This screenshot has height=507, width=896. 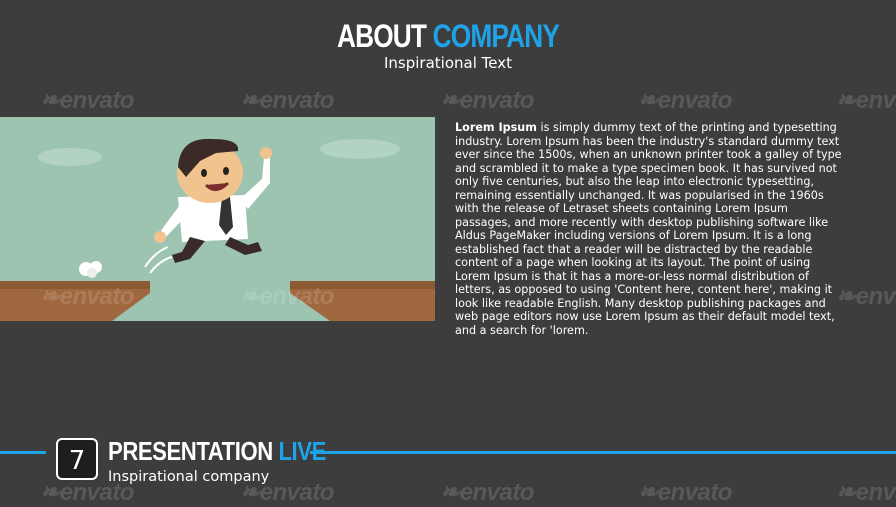 What do you see at coordinates (496, 127) in the screenshot?
I see `body-lead: Lorem Ipsum` at bounding box center [496, 127].